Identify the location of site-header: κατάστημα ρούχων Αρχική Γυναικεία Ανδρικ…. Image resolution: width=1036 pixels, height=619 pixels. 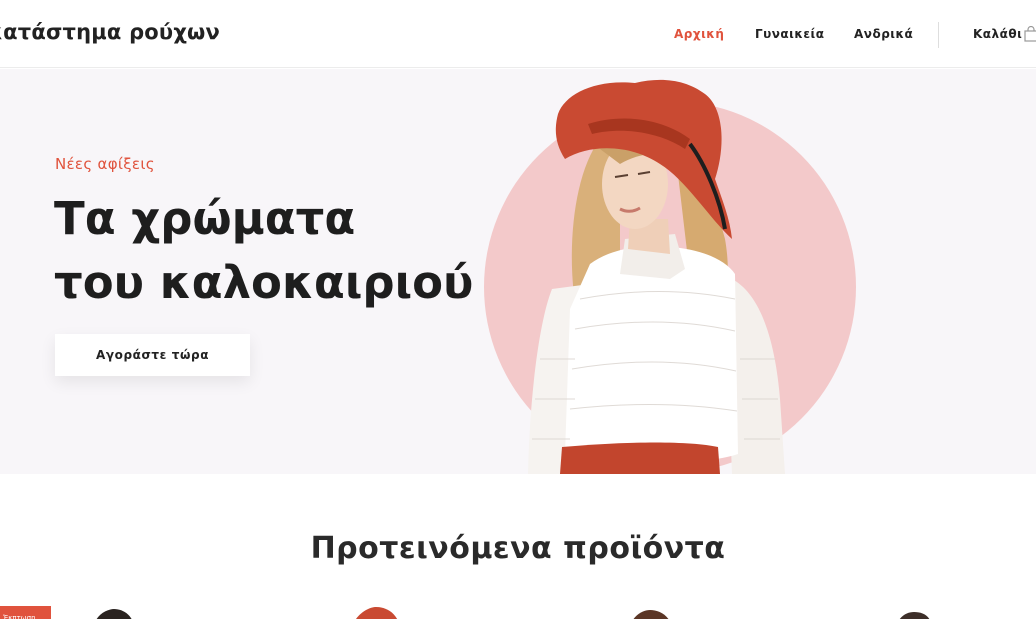
(518, 34).